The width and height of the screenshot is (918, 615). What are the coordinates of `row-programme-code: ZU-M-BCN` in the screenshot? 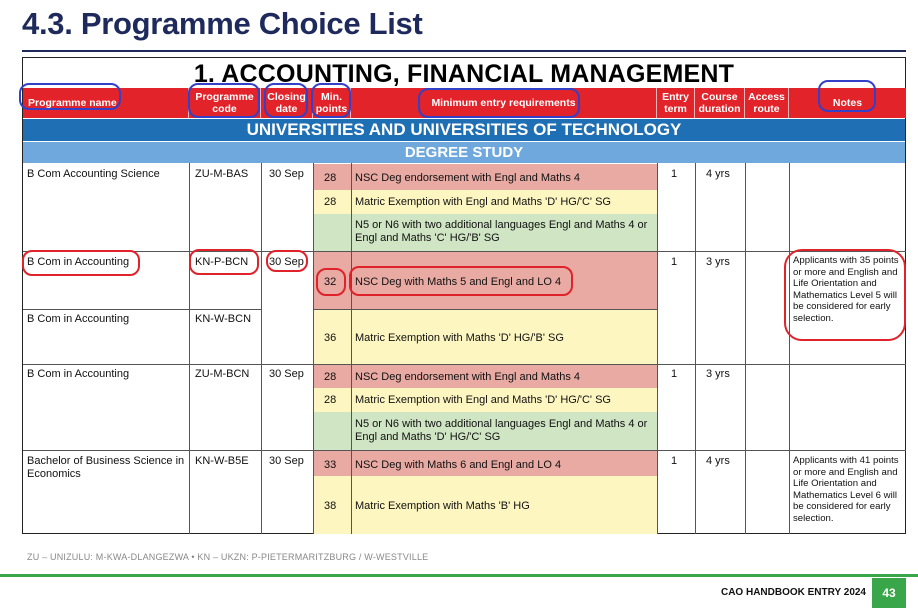 It's located at (222, 374).